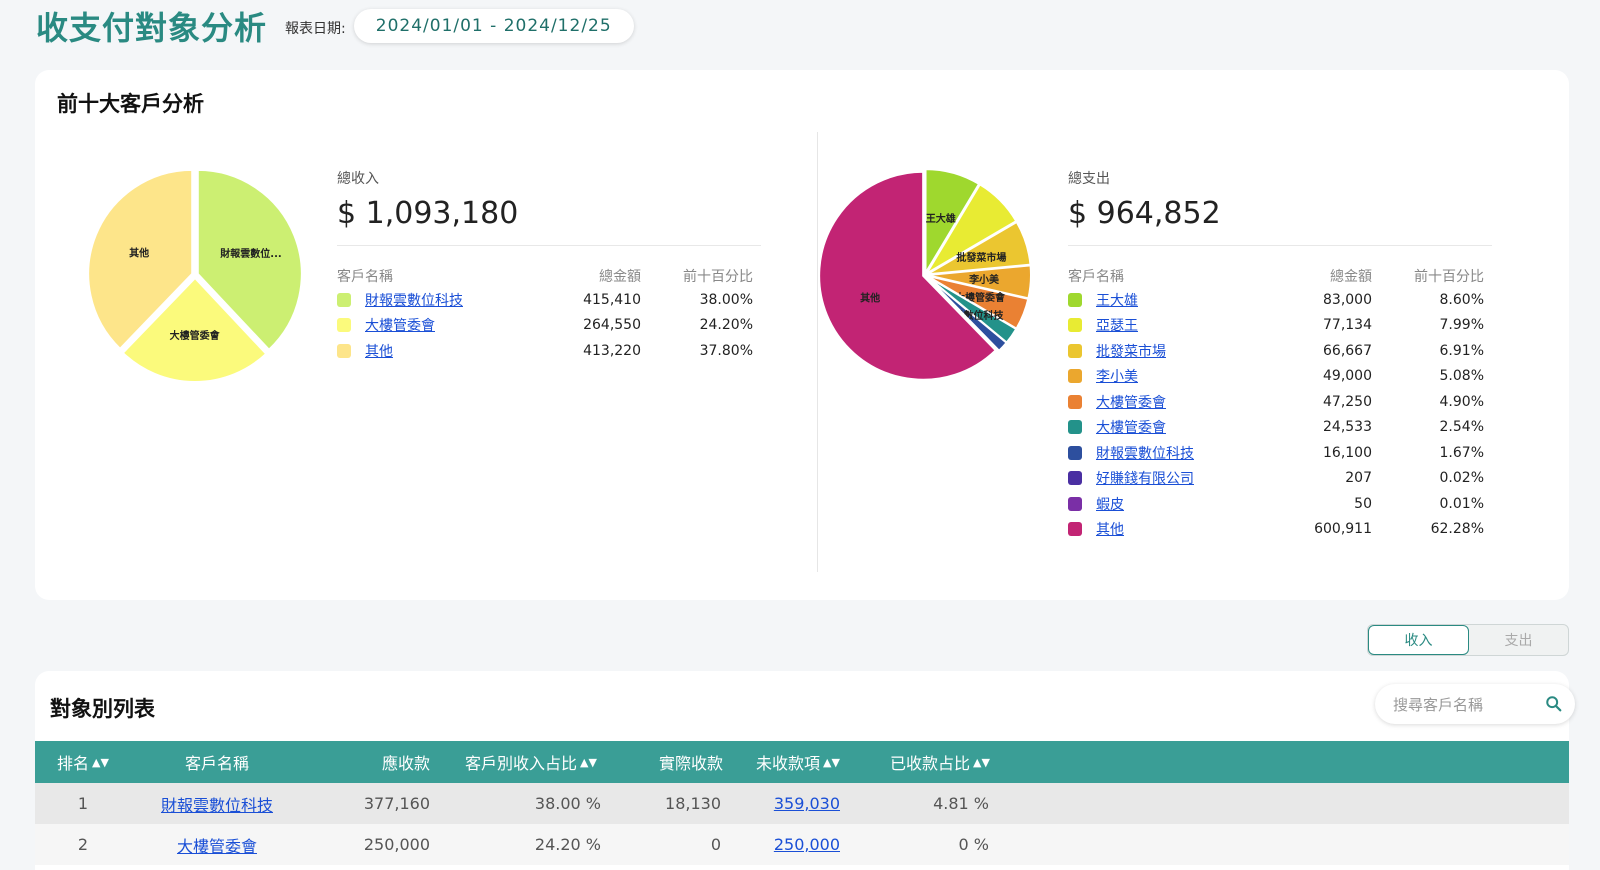 The height and width of the screenshot is (870, 1600). What do you see at coordinates (1347, 299) in the screenshot?
I see `legend-amount: 83,000` at bounding box center [1347, 299].